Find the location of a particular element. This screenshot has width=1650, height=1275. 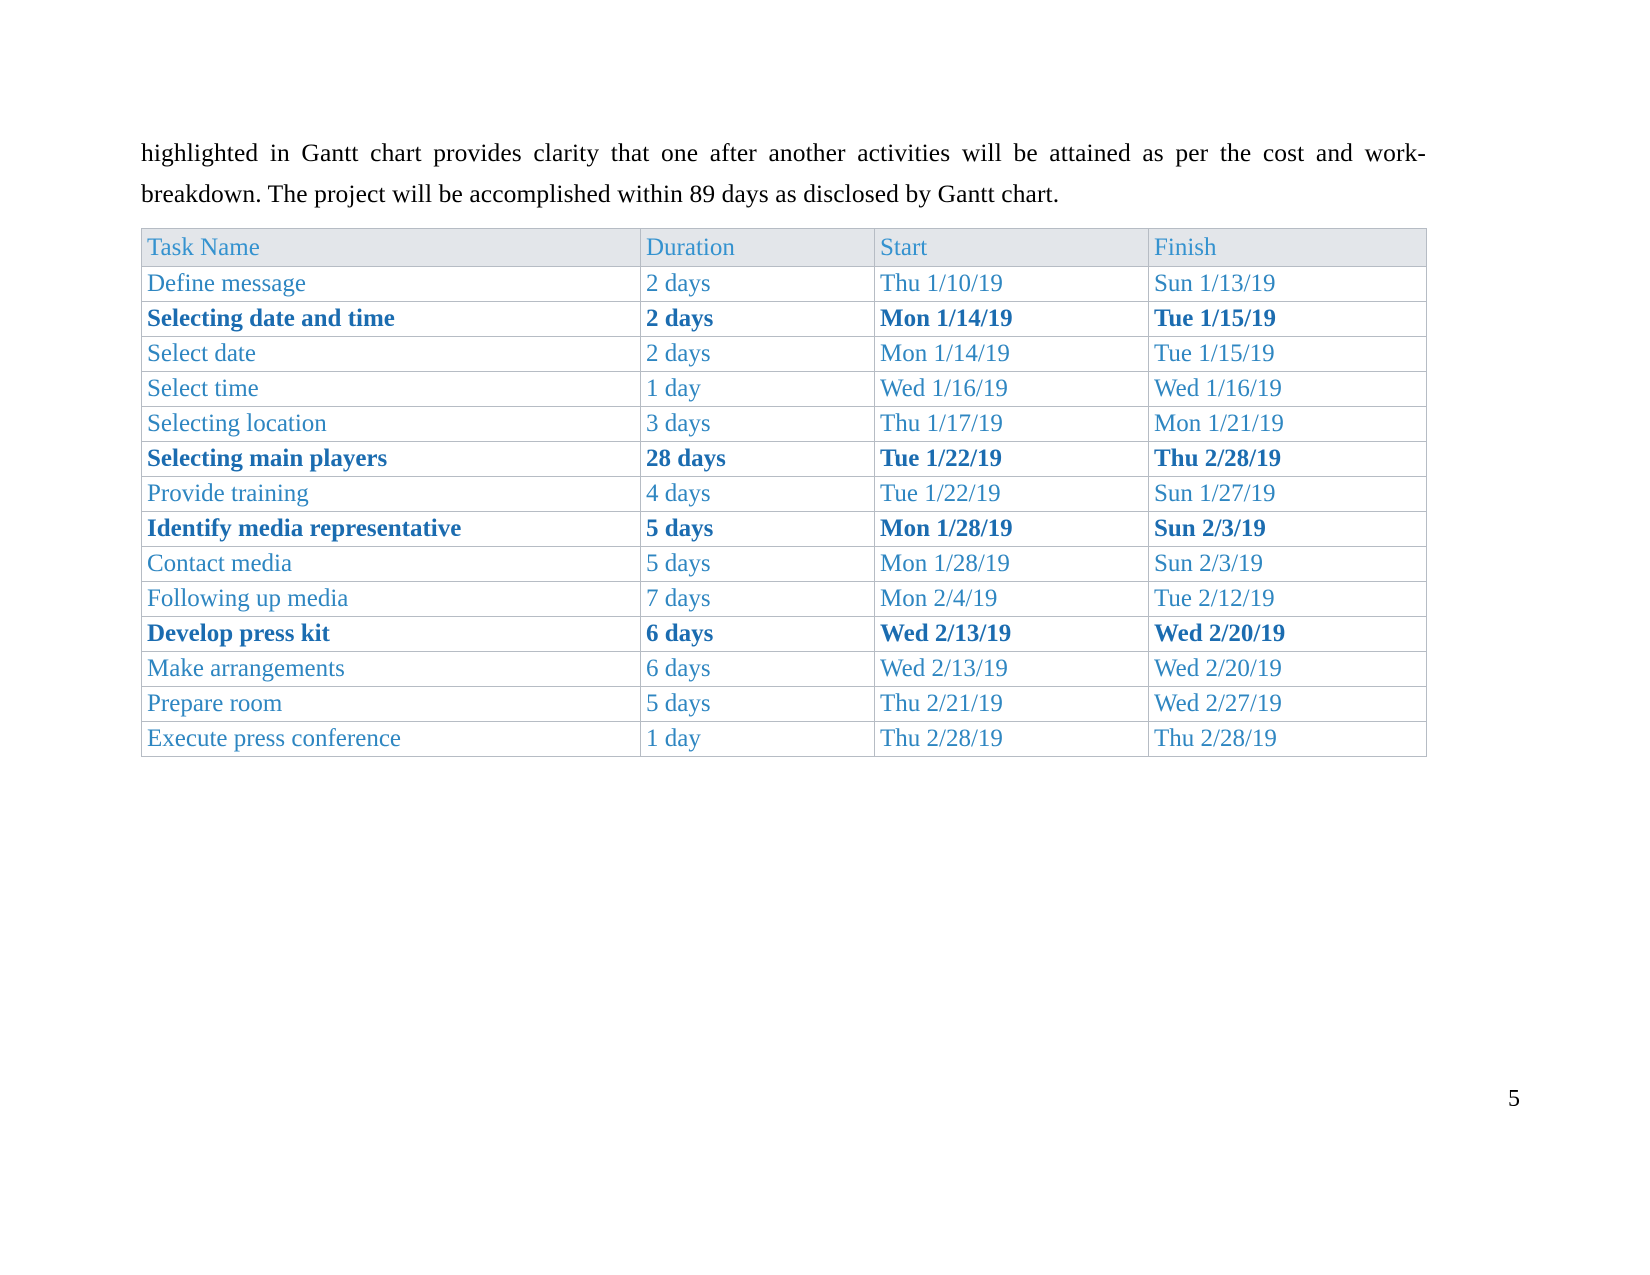

cell-task-name: Select date is located at coordinates (391, 354).